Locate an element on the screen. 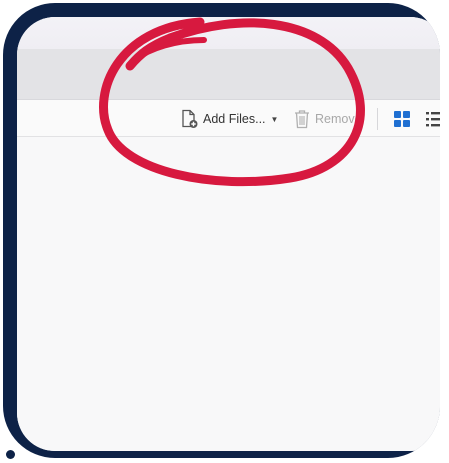 This screenshot has height=463, width=449. grid-view-button is located at coordinates (402, 119).